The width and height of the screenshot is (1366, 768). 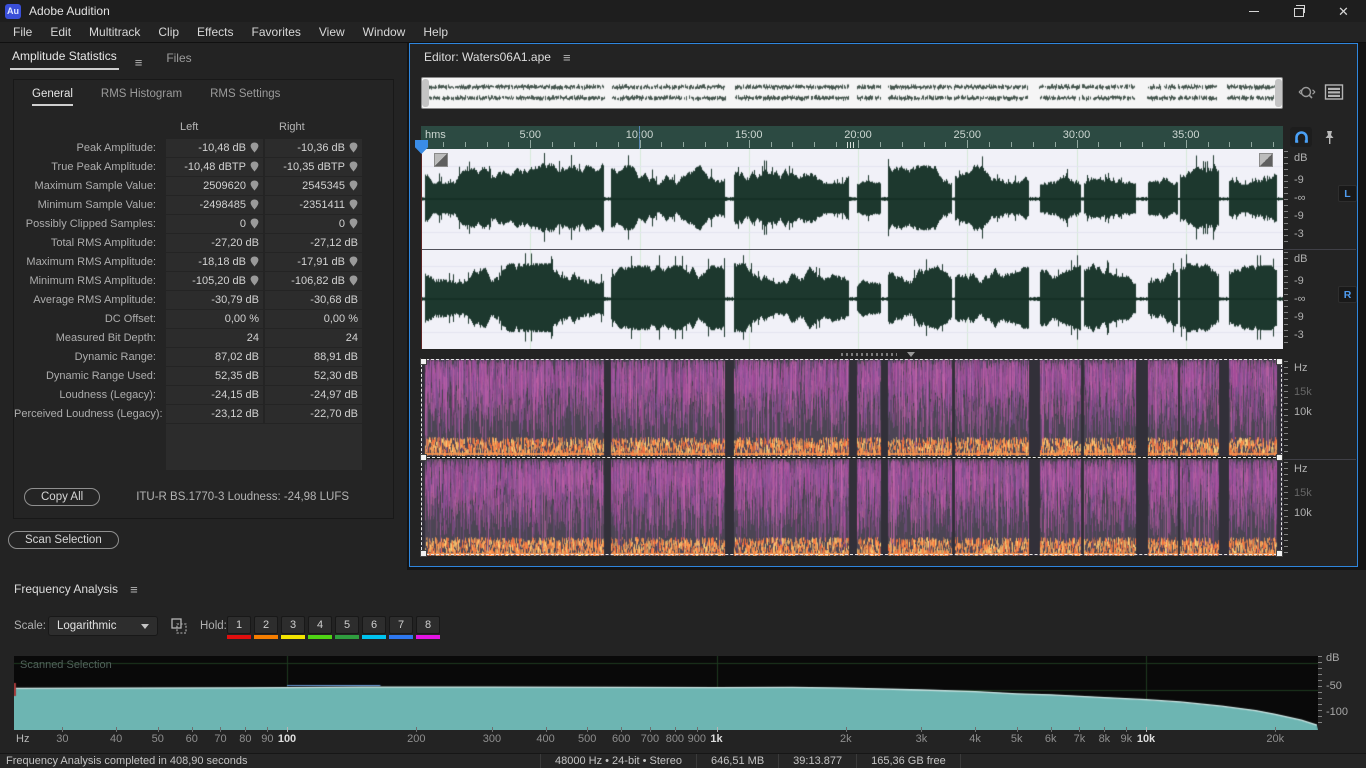 What do you see at coordinates (266, 627) in the screenshot?
I see `hold-button-2: 2` at bounding box center [266, 627].